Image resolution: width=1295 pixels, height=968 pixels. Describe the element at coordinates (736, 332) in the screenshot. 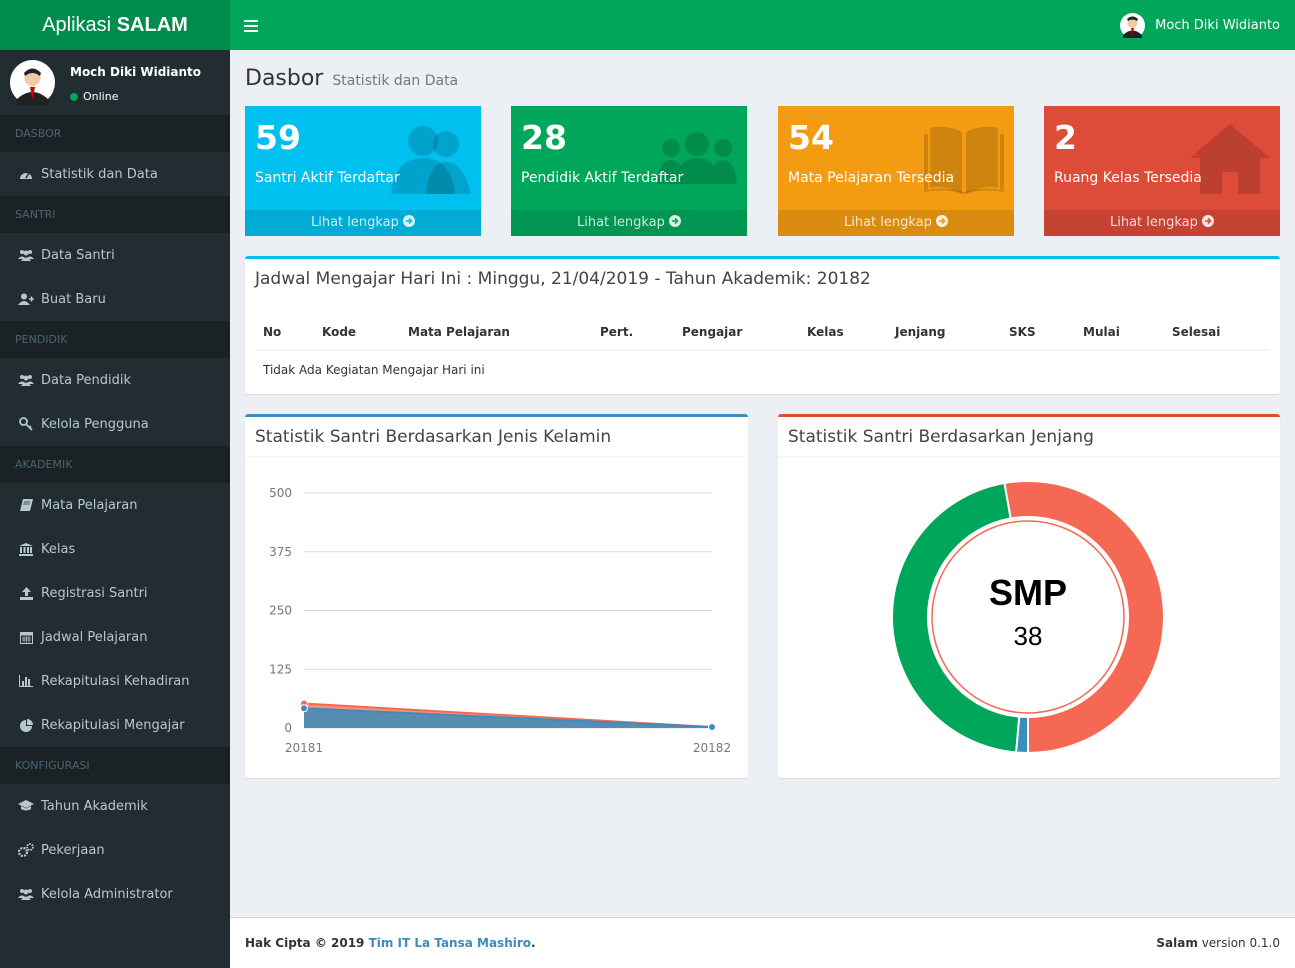

I see `column-header-pengajar: Pengajar` at that location.